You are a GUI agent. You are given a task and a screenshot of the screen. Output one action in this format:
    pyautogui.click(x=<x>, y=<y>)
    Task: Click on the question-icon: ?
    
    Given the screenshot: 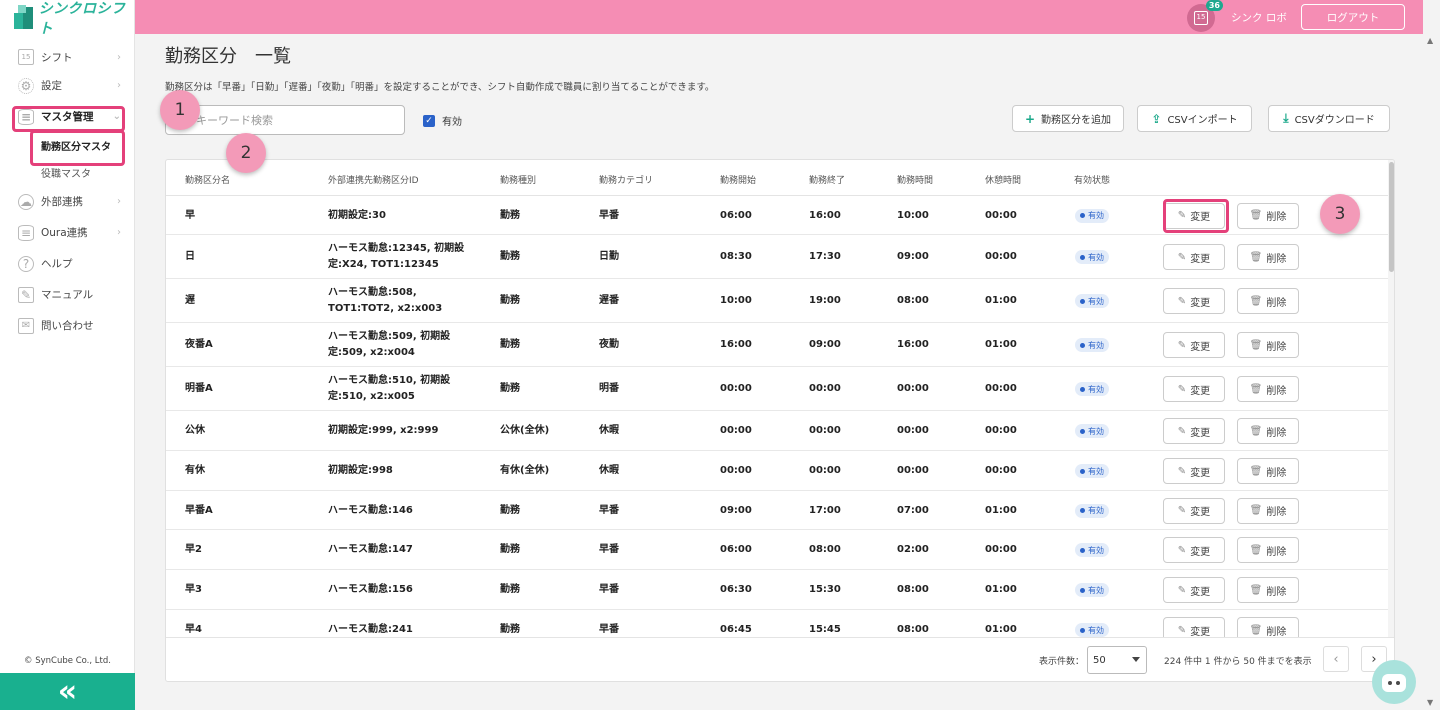 What is the action you would take?
    pyautogui.click(x=26, y=263)
    